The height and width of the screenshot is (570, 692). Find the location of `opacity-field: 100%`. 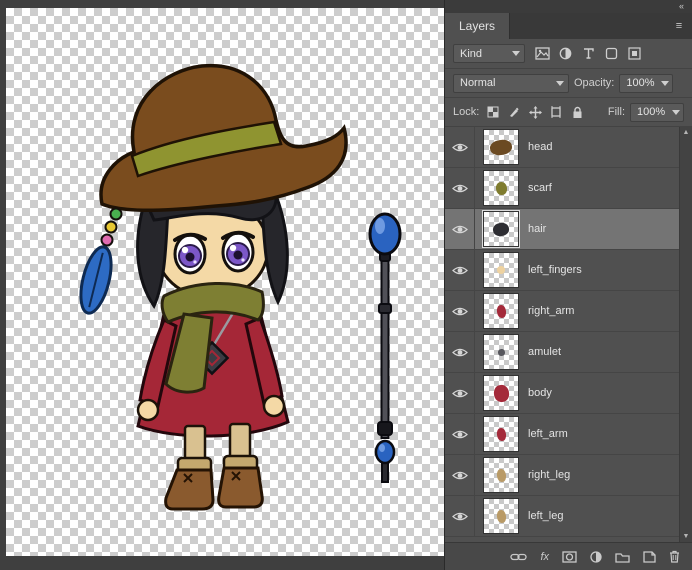

opacity-field: 100% is located at coordinates (646, 83).